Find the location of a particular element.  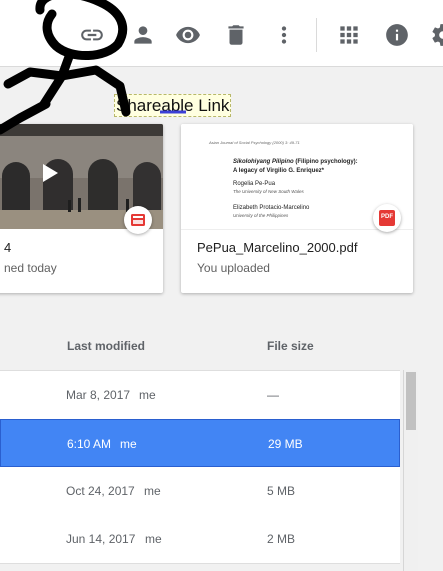

pdf-author2: Elizabeth Protacio-Marcelino is located at coordinates (271, 208).